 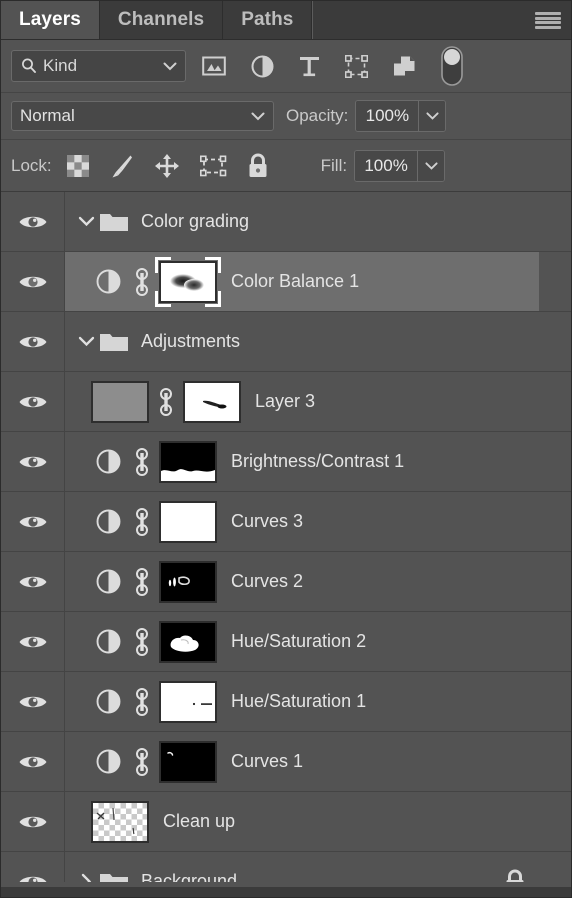 What do you see at coordinates (309, 66) in the screenshot?
I see `filter-type-layers-icon` at bounding box center [309, 66].